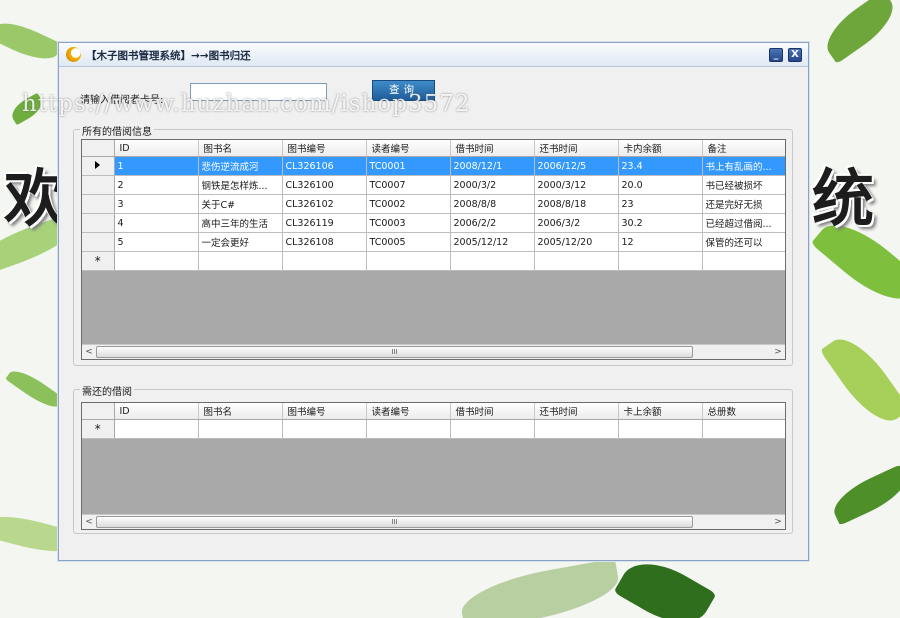 This screenshot has width=900, height=618. I want to click on cell-book-number: CL326119, so click(324, 223).